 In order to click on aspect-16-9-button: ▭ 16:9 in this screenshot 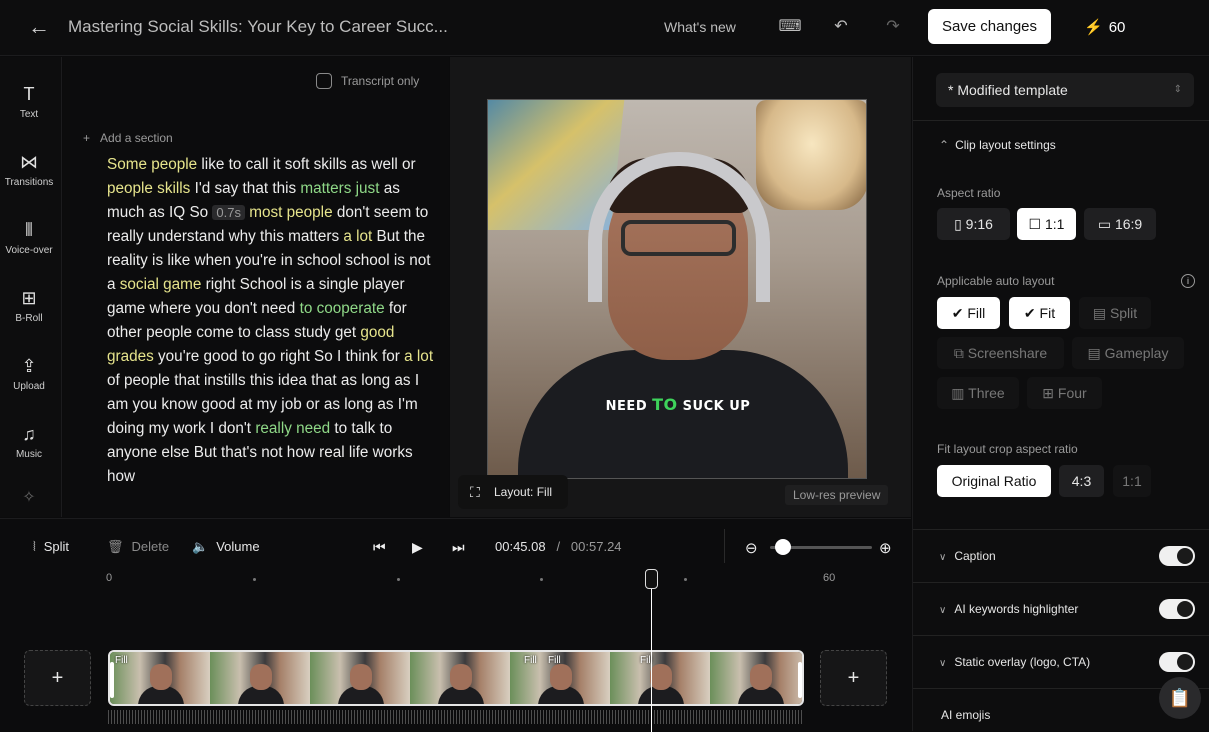, I will do `click(1120, 224)`.